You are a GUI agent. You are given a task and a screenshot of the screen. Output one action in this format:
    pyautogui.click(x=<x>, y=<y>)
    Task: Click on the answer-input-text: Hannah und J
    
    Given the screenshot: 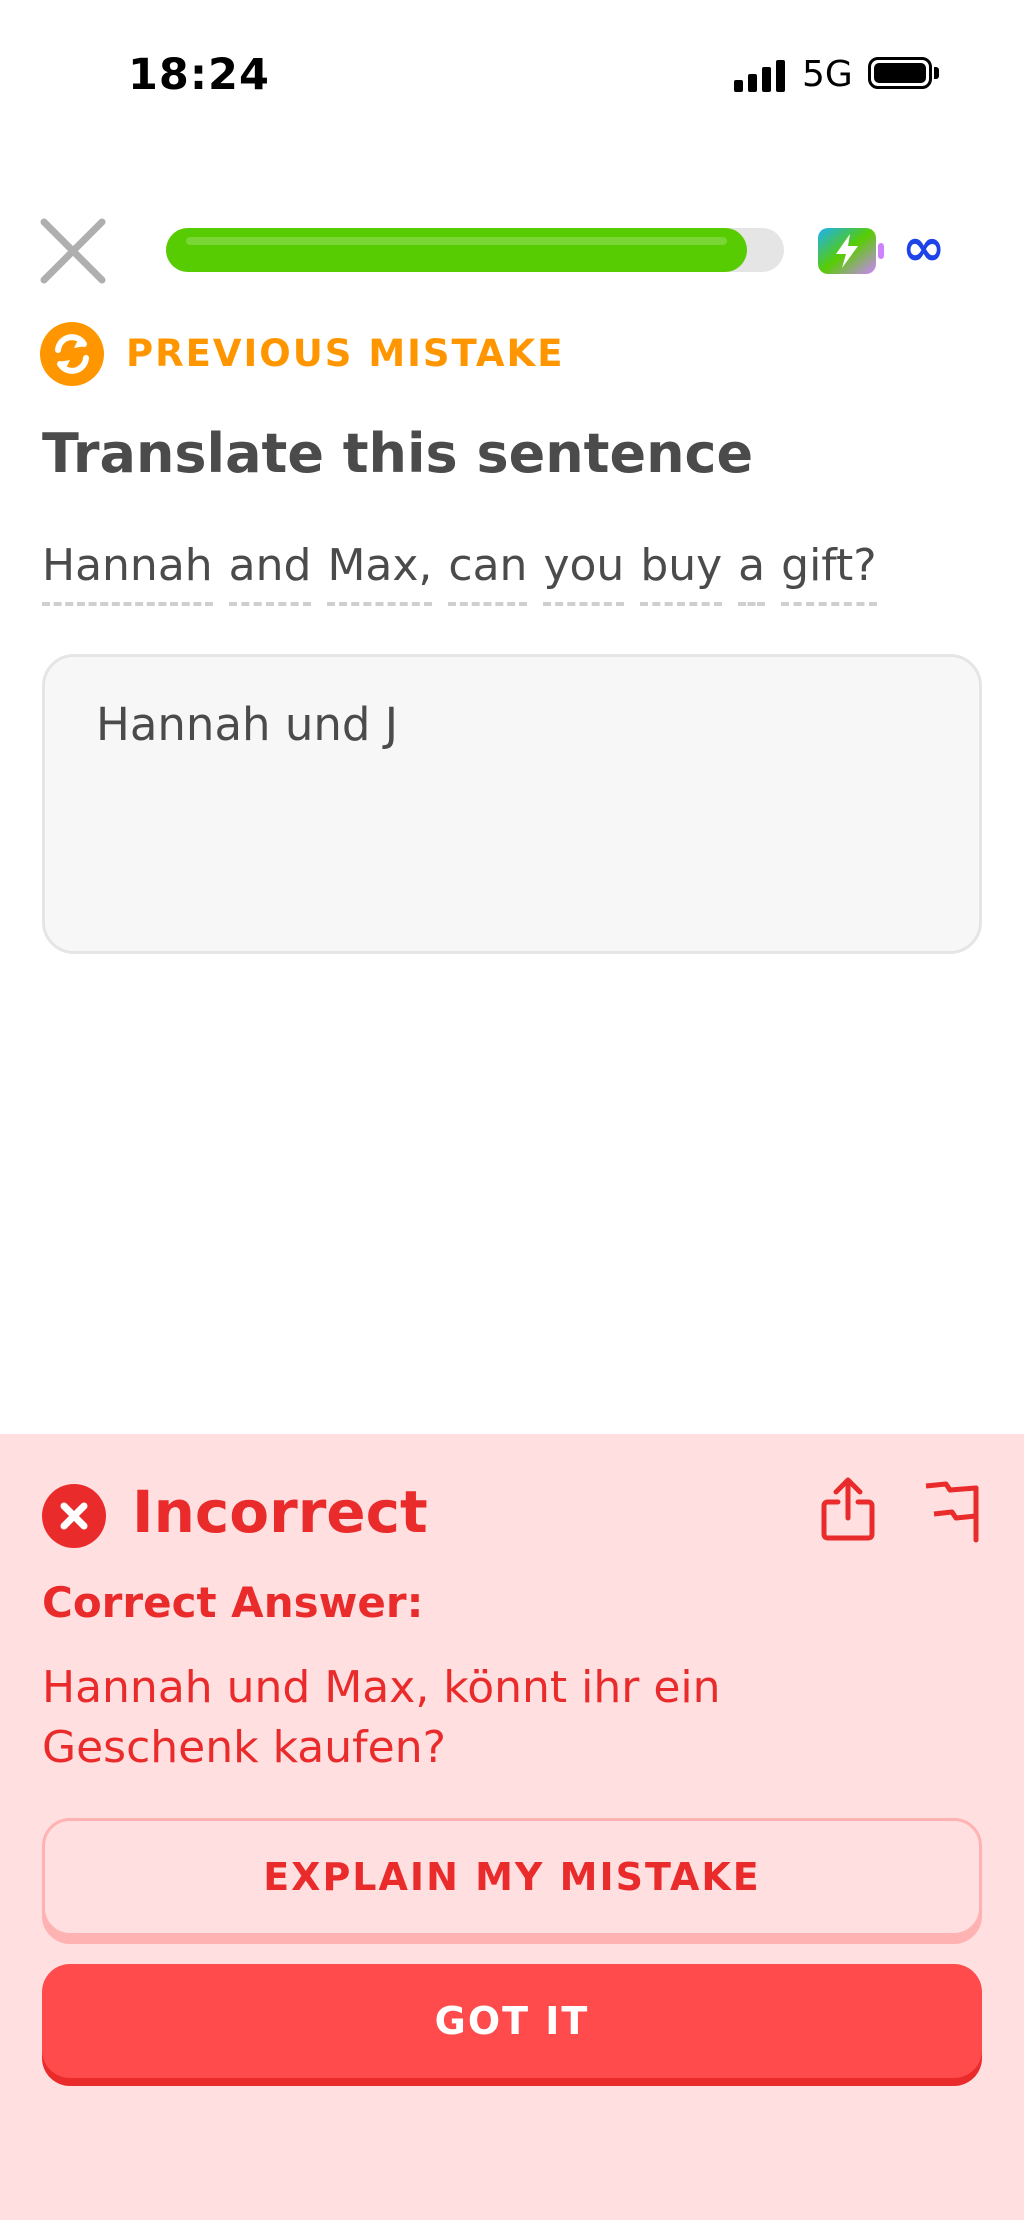 What is the action you would take?
    pyautogui.click(x=247, y=724)
    